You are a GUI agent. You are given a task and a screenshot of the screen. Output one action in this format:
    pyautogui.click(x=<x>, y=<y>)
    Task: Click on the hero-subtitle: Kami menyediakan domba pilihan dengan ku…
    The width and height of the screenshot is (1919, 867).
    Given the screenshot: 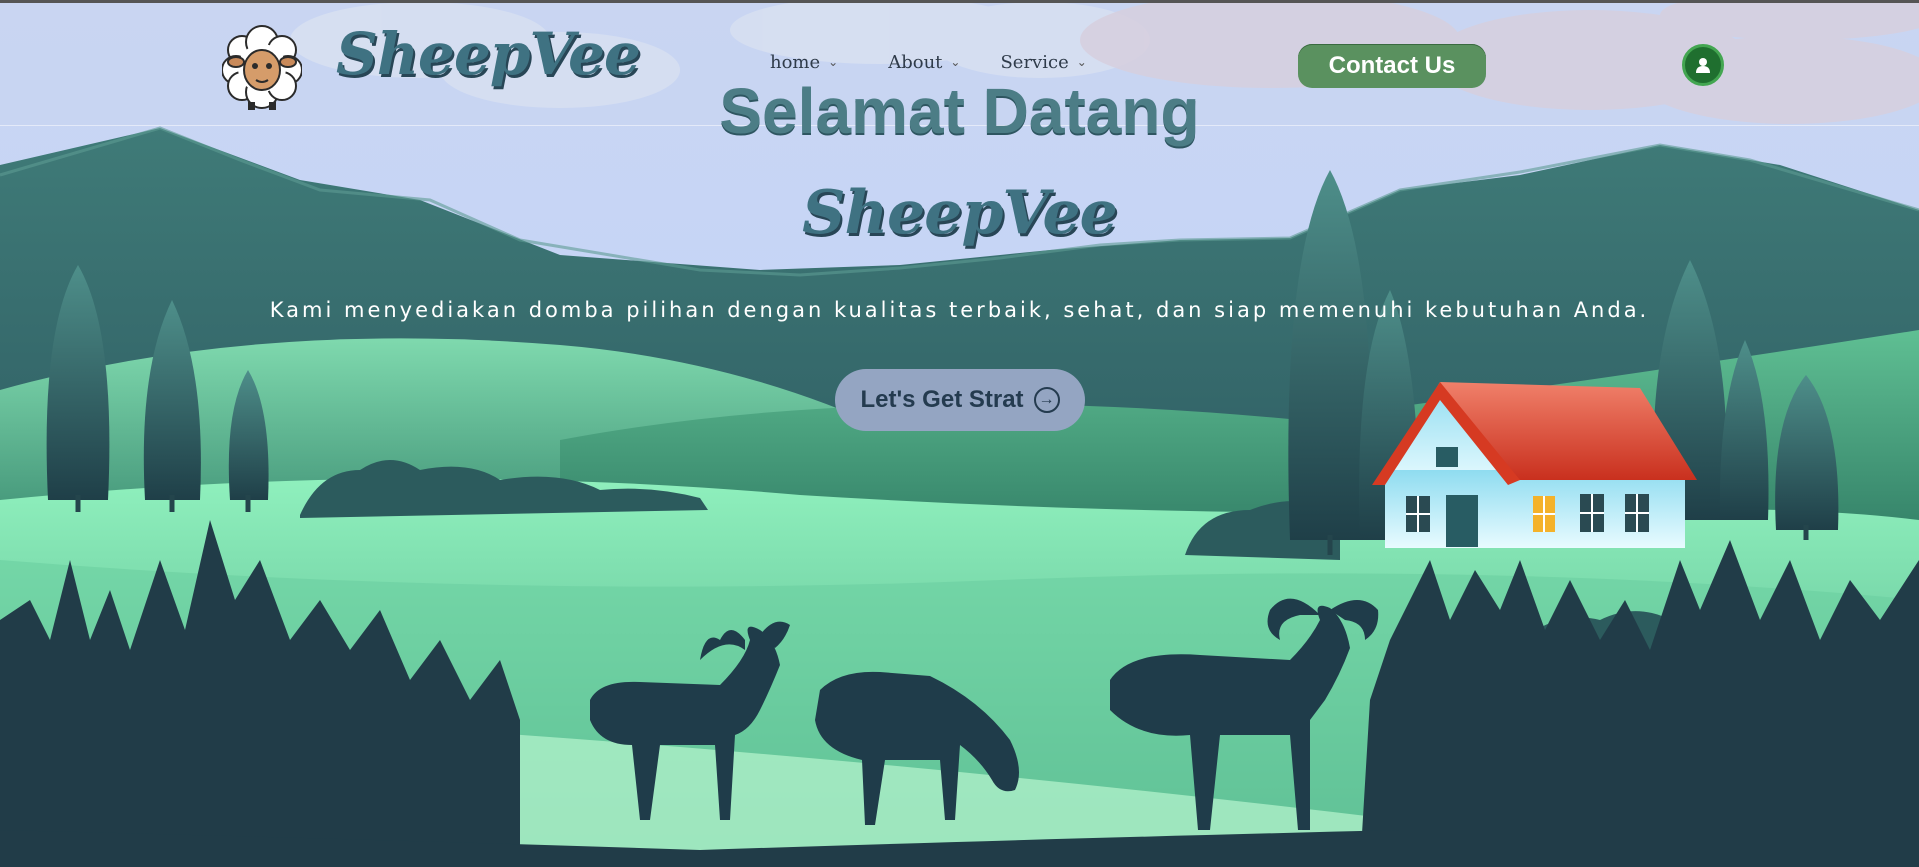 What is the action you would take?
    pyautogui.click(x=959, y=310)
    